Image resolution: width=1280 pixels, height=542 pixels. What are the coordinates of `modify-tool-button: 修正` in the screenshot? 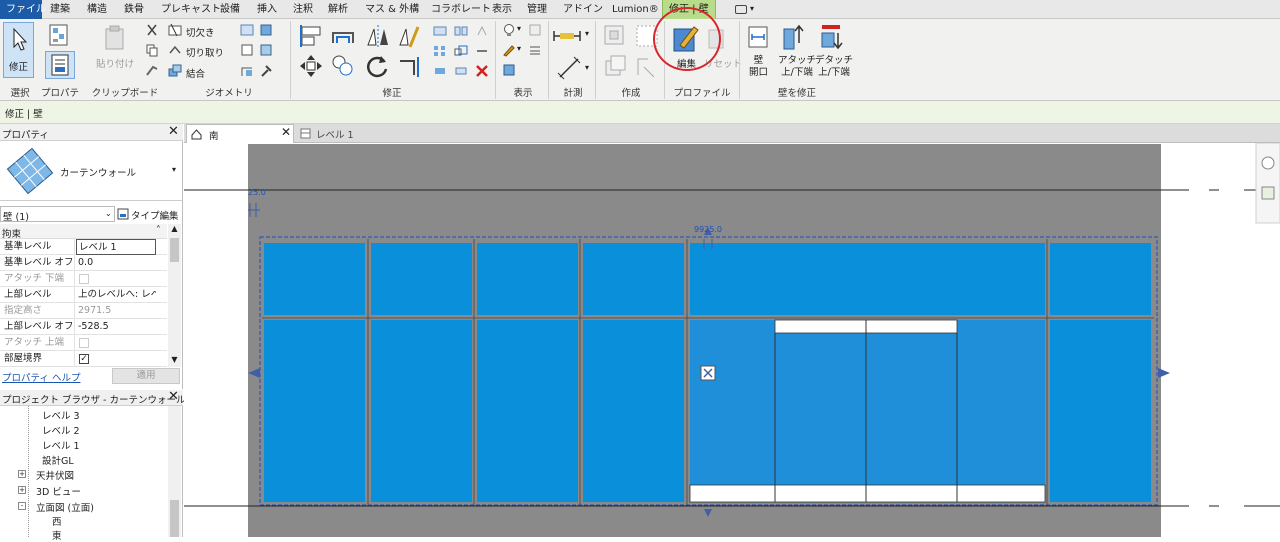 It's located at (18, 50).